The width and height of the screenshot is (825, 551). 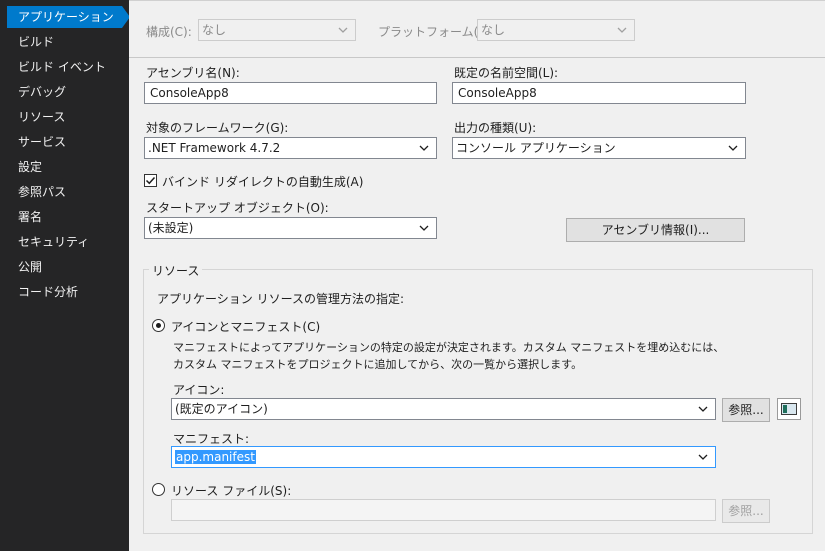 What do you see at coordinates (214, 30) in the screenshot?
I see `config-value: なし` at bounding box center [214, 30].